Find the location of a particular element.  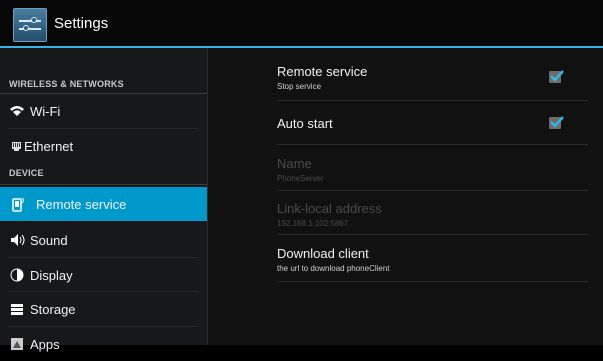

app-title: Settings is located at coordinates (81, 23).